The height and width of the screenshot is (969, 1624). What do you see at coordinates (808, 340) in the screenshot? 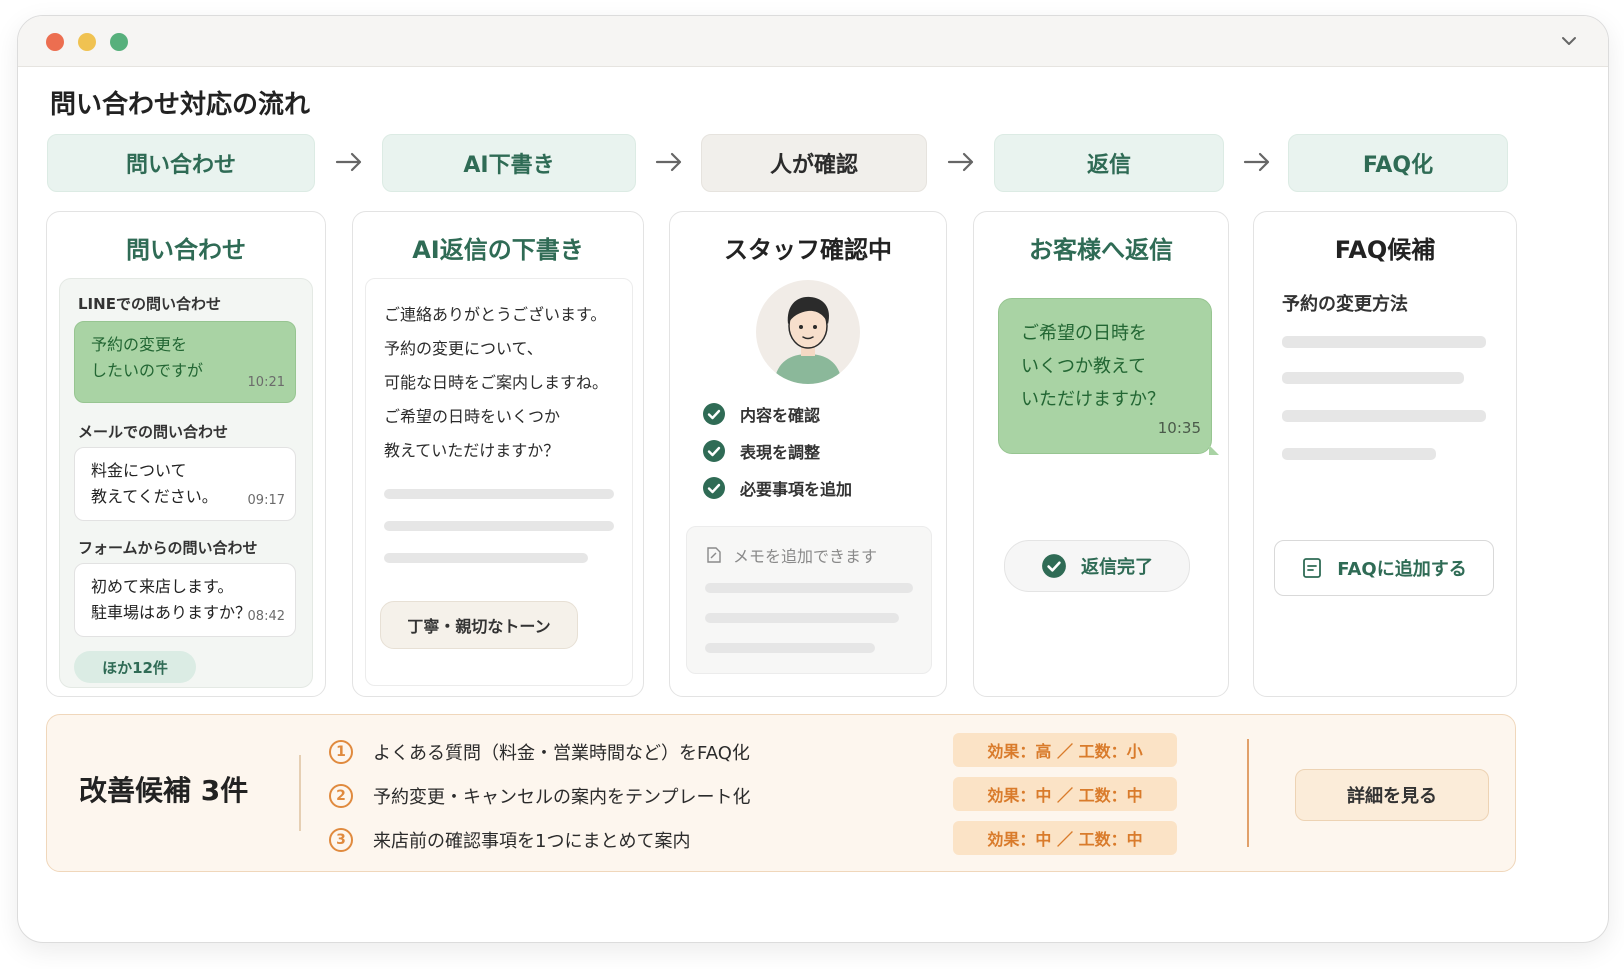
I see `person-icon` at bounding box center [808, 340].